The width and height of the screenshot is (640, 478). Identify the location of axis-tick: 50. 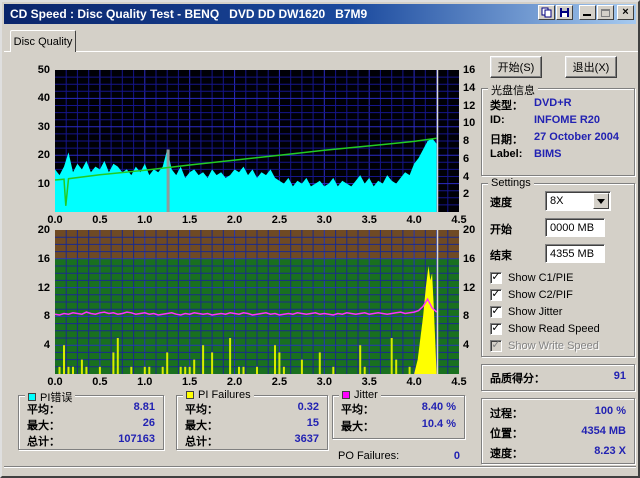
(43, 70).